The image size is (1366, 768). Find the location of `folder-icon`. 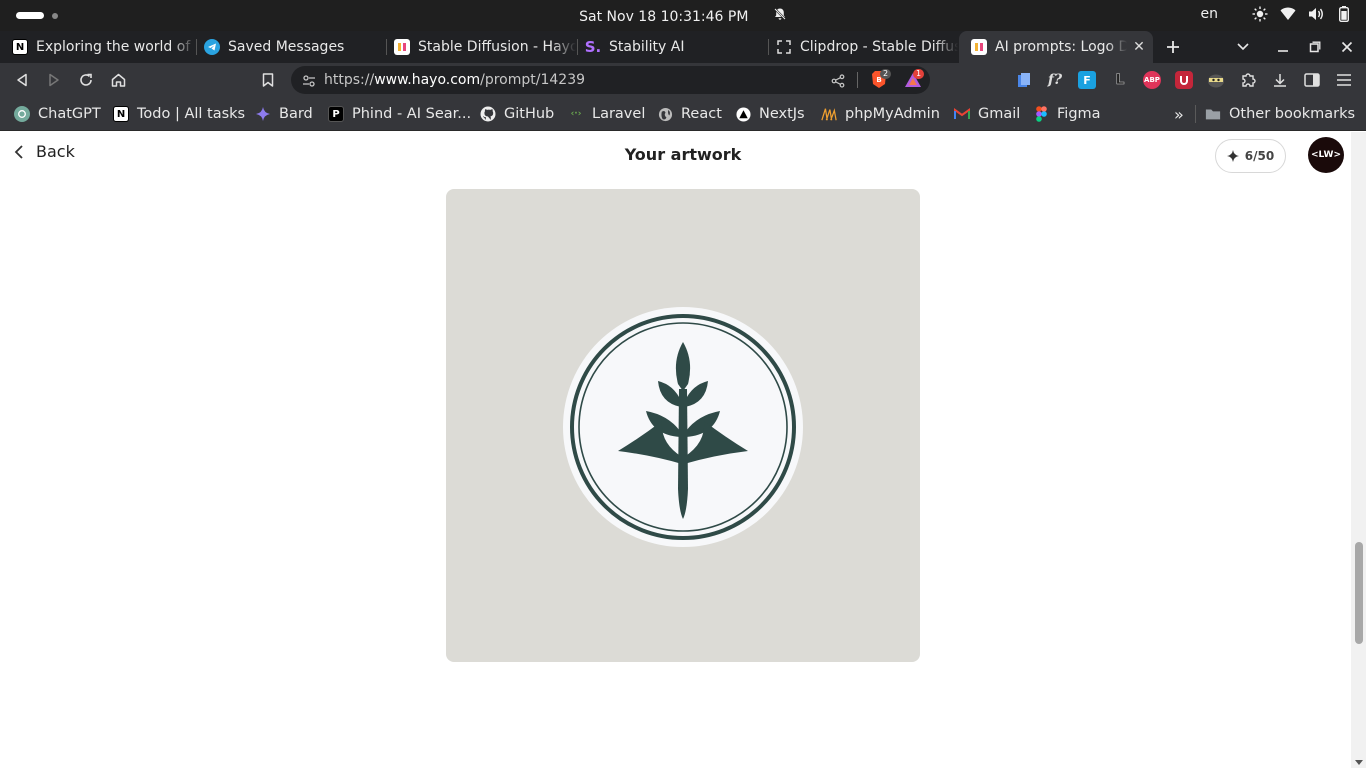

folder-icon is located at coordinates (1213, 114).